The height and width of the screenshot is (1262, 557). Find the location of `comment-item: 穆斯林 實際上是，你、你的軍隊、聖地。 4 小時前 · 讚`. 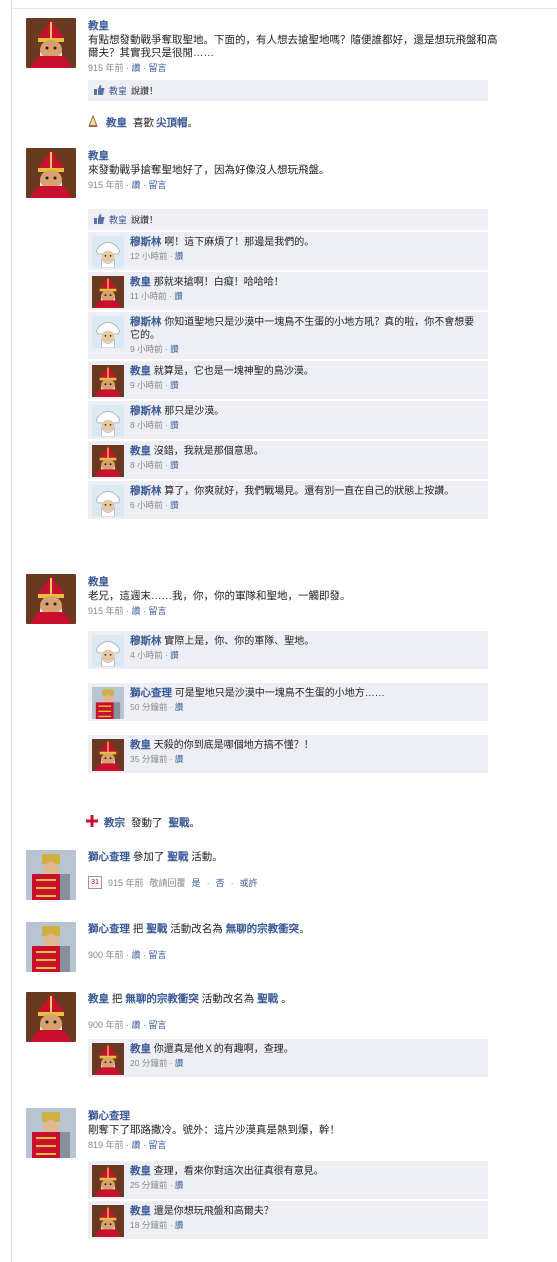

comment-item: 穆斯林 實際上是，你、你的軍隊、聖地。 4 小時前 · 讚 is located at coordinates (288, 650).